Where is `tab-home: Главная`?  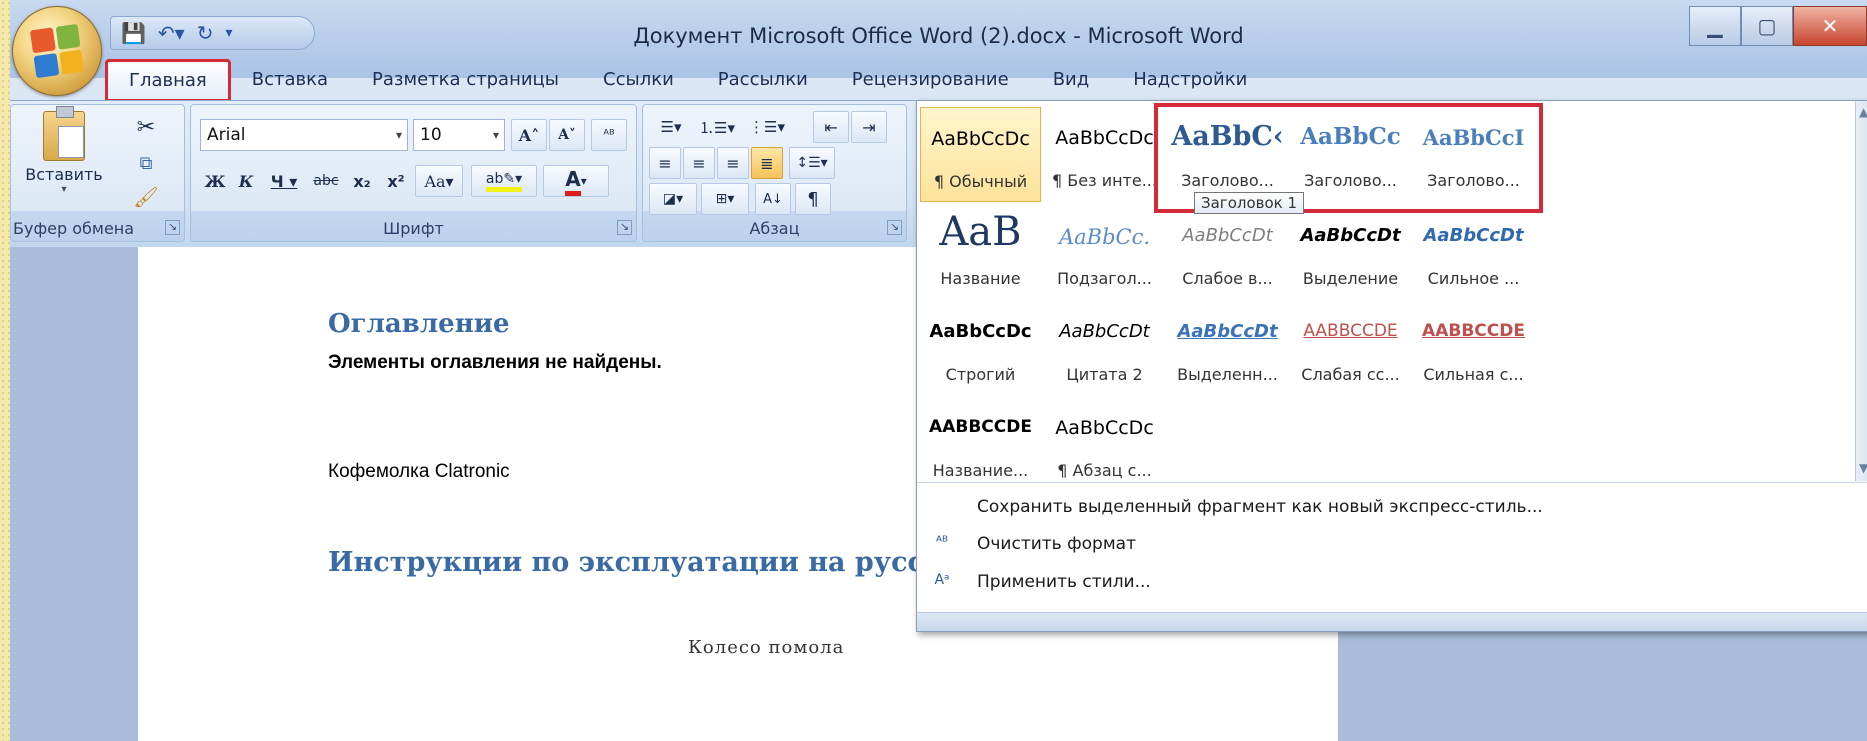
tab-home: Главная is located at coordinates (168, 80).